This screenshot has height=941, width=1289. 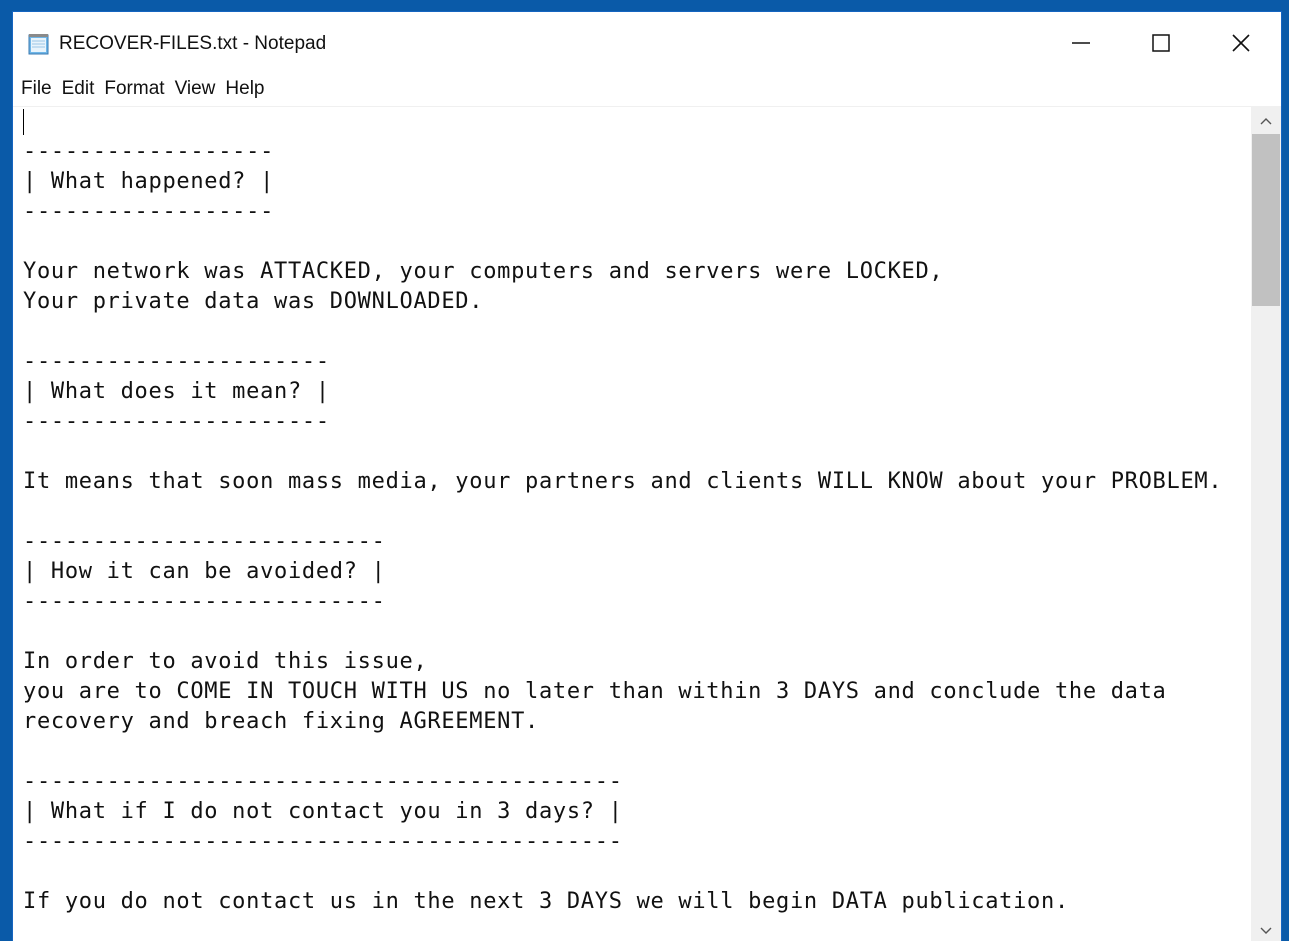 I want to click on scroll-thumb, so click(x=1266, y=220).